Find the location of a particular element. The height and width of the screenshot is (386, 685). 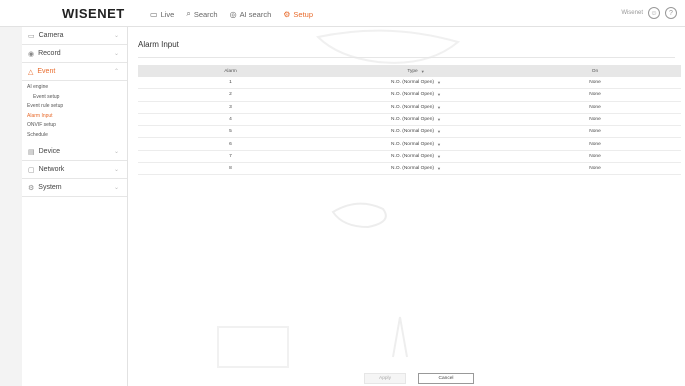

column-on: On is located at coordinates (595, 71).